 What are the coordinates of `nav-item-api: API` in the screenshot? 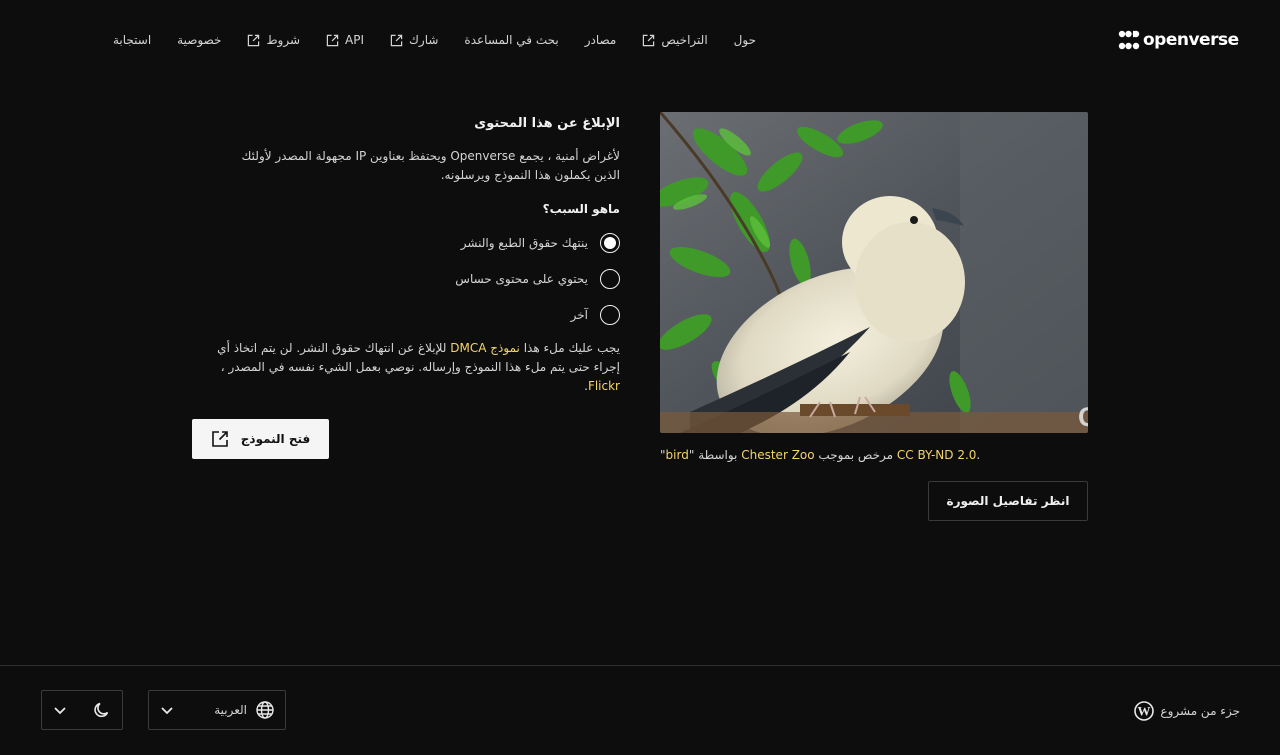 It's located at (345, 40).